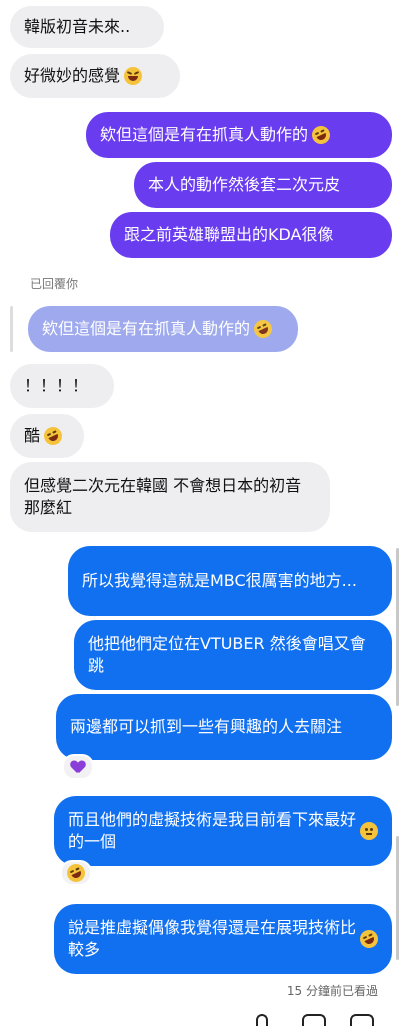 The image size is (402, 1026). I want to click on grinning-squinting-emoji-icon, so click(133, 76).